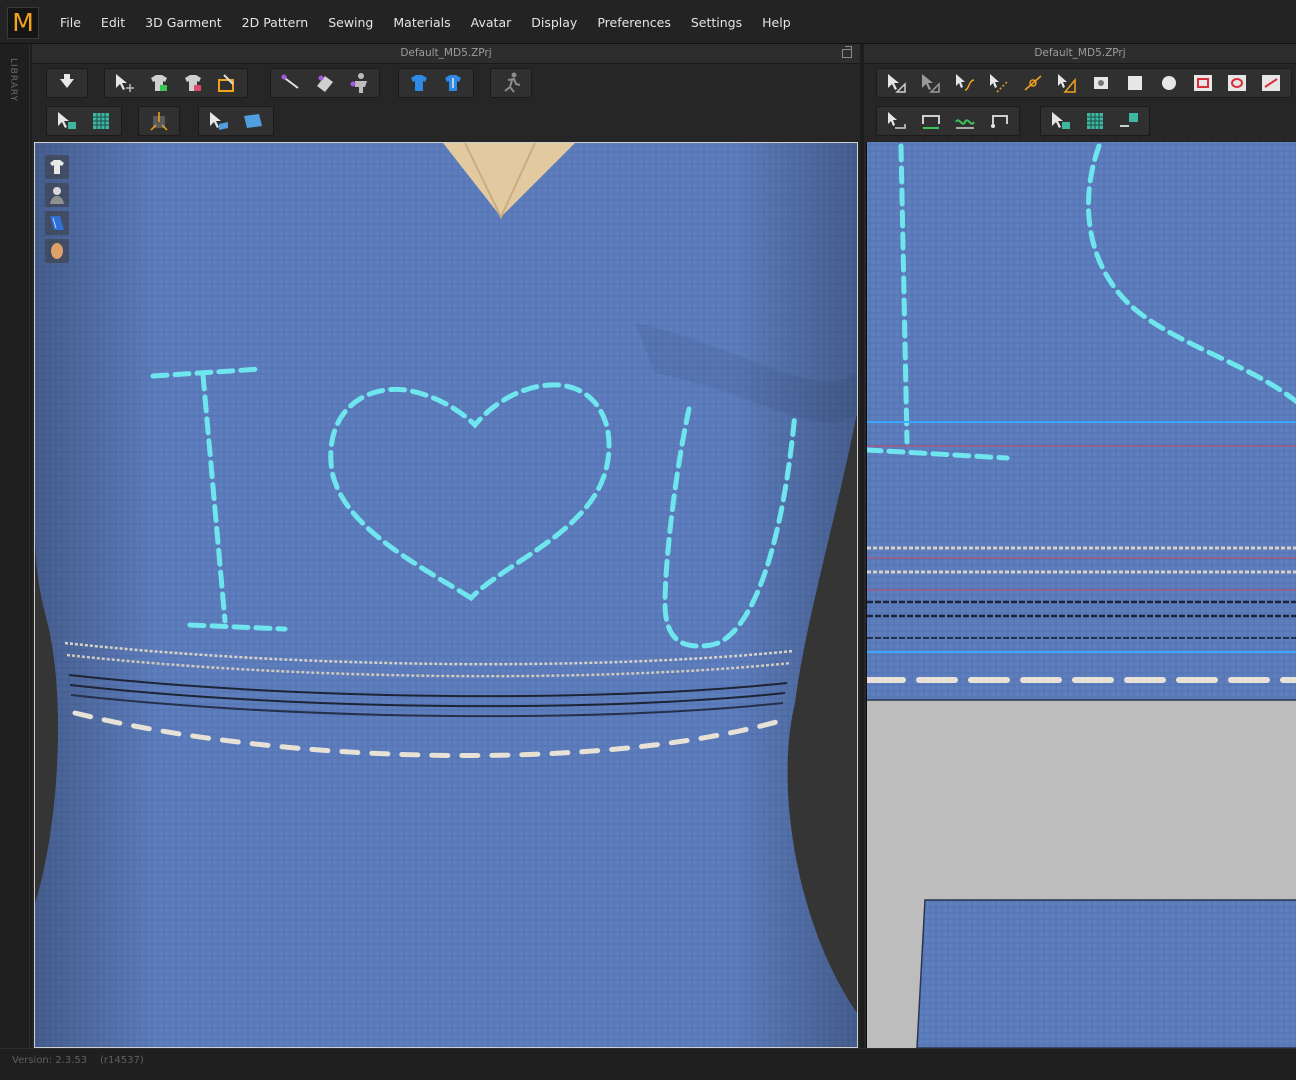 The image size is (1296, 1080). I want to click on panel-3d-title: Default_MD5.ZPrj, so click(446, 53).